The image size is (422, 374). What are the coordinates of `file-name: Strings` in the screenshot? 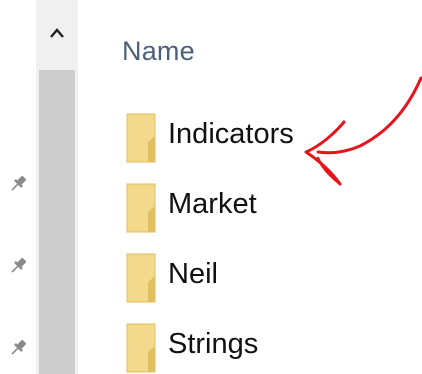 It's located at (213, 344).